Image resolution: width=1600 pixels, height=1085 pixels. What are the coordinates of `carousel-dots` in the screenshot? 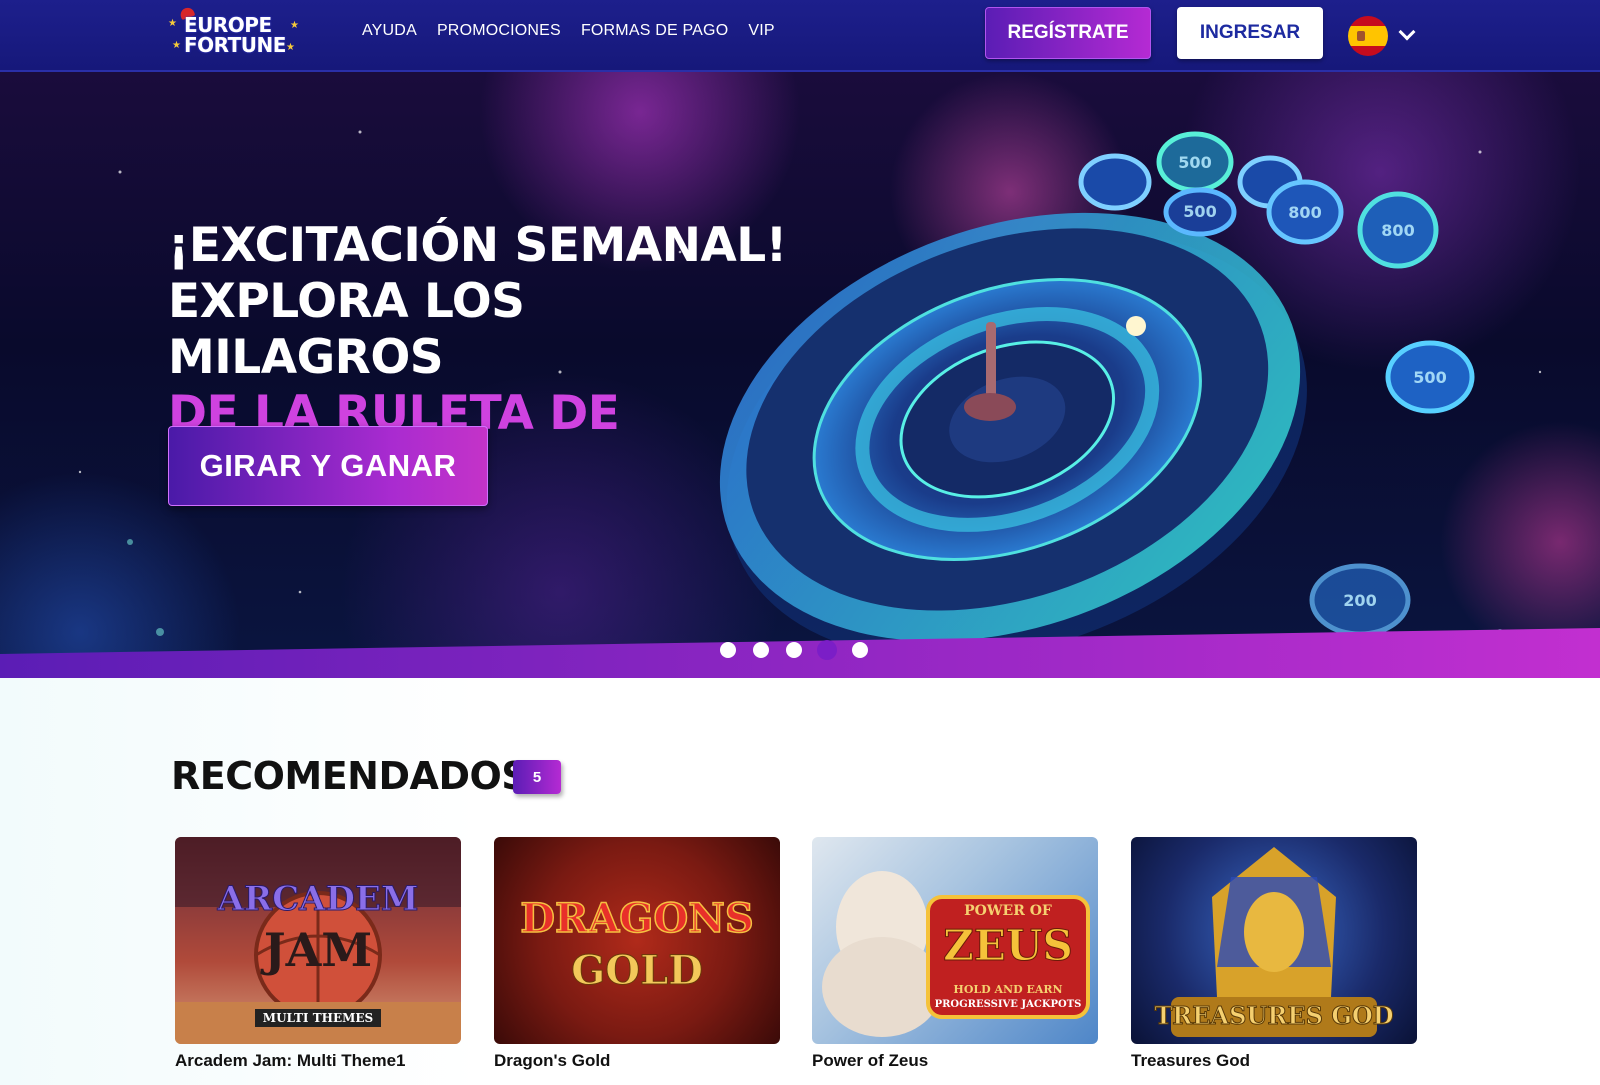 It's located at (795, 651).